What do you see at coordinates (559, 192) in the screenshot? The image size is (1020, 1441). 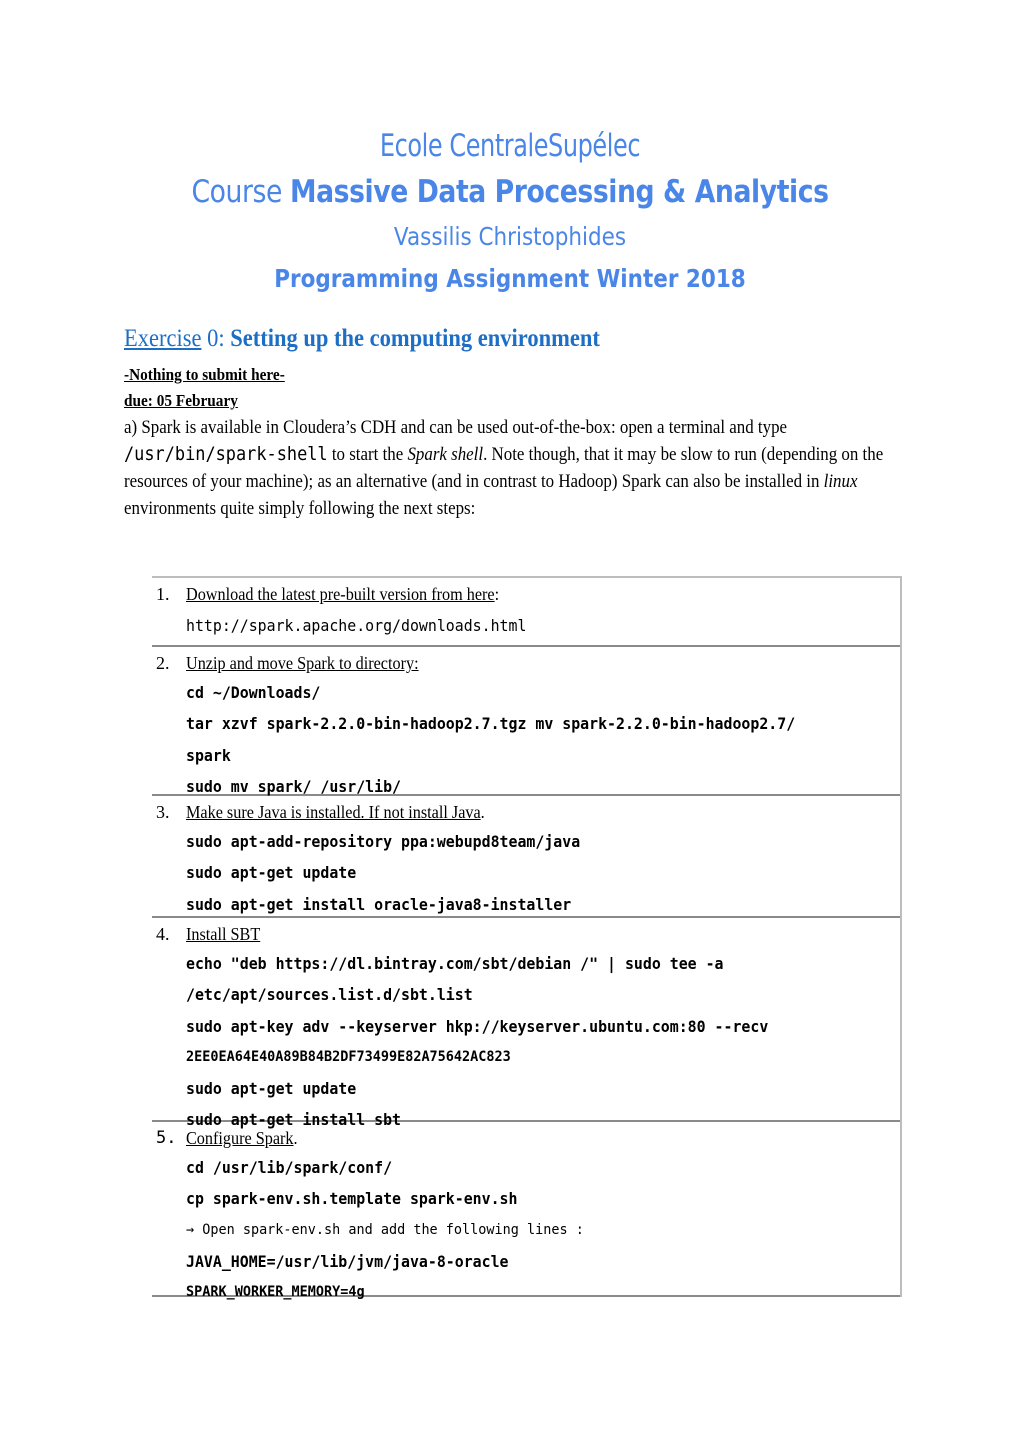 I see `course-name: Massive Data Processing & Analytics` at bounding box center [559, 192].